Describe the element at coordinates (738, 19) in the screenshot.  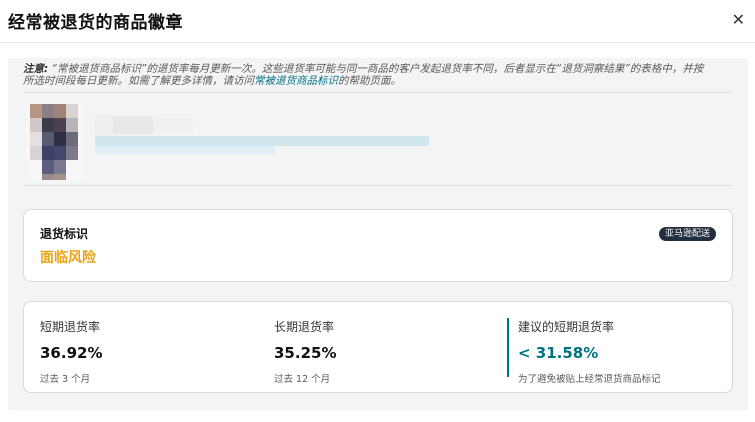
I see `close-icon: ✕` at that location.